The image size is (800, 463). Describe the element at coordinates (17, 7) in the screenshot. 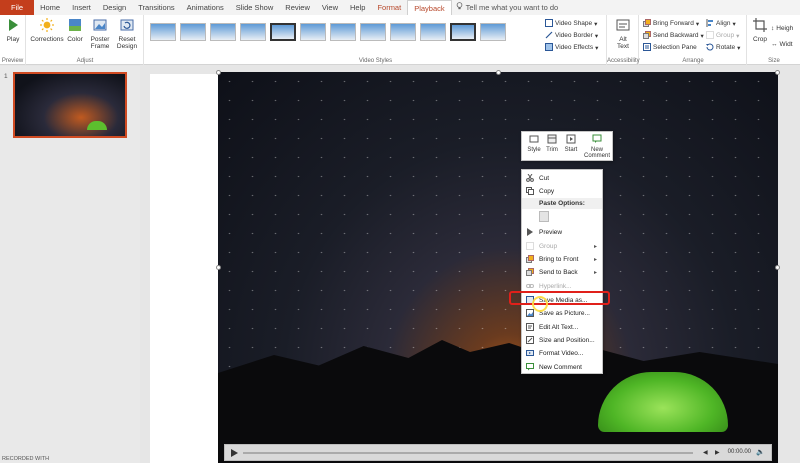

I see `tab-file: File` at that location.